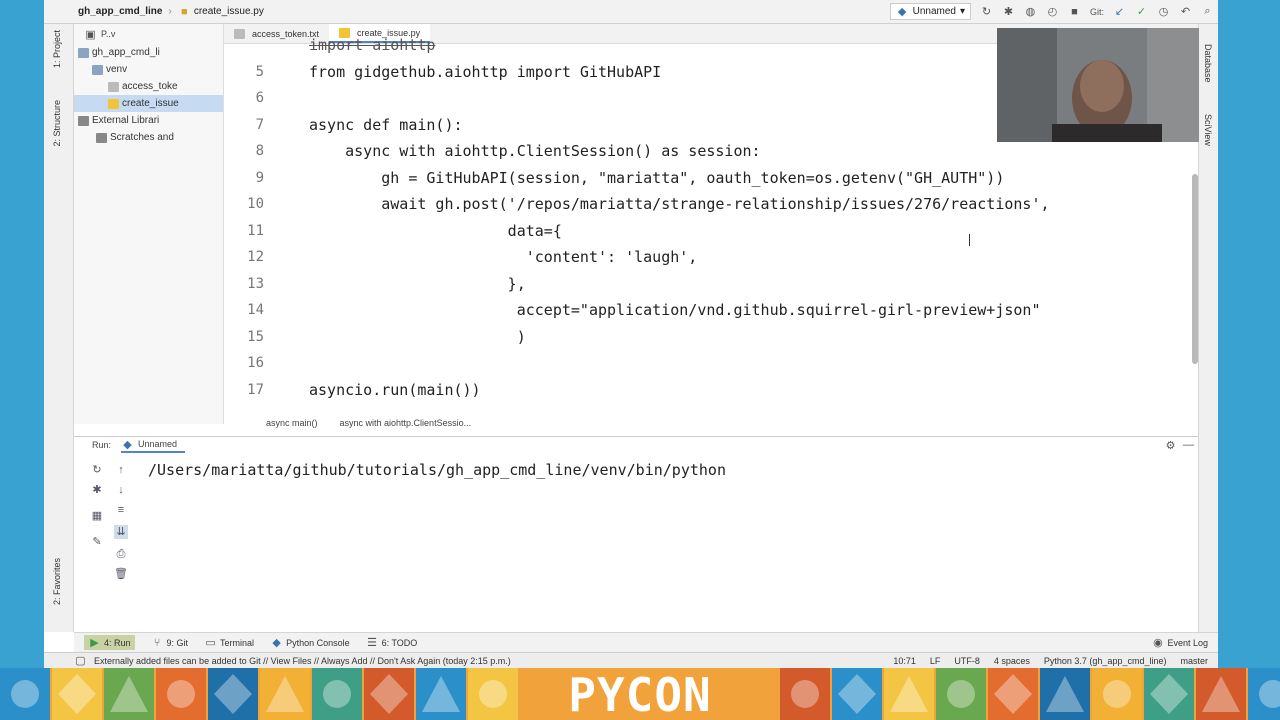  What do you see at coordinates (435, 231) in the screenshot?
I see `code-line: data={` at bounding box center [435, 231].